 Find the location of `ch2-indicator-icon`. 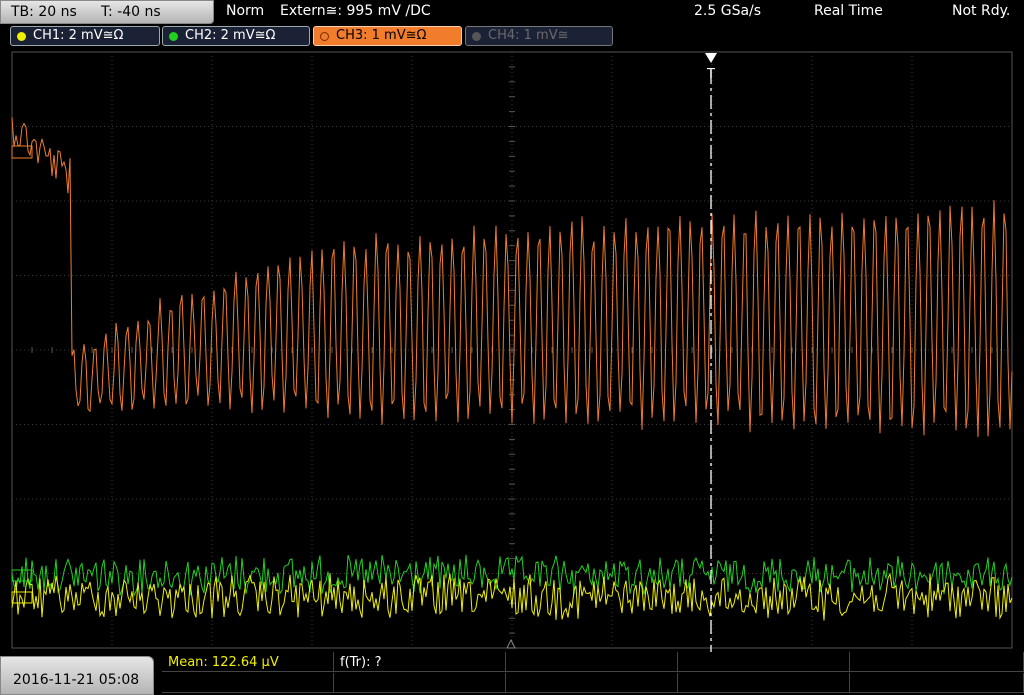

ch2-indicator-icon is located at coordinates (173, 36).